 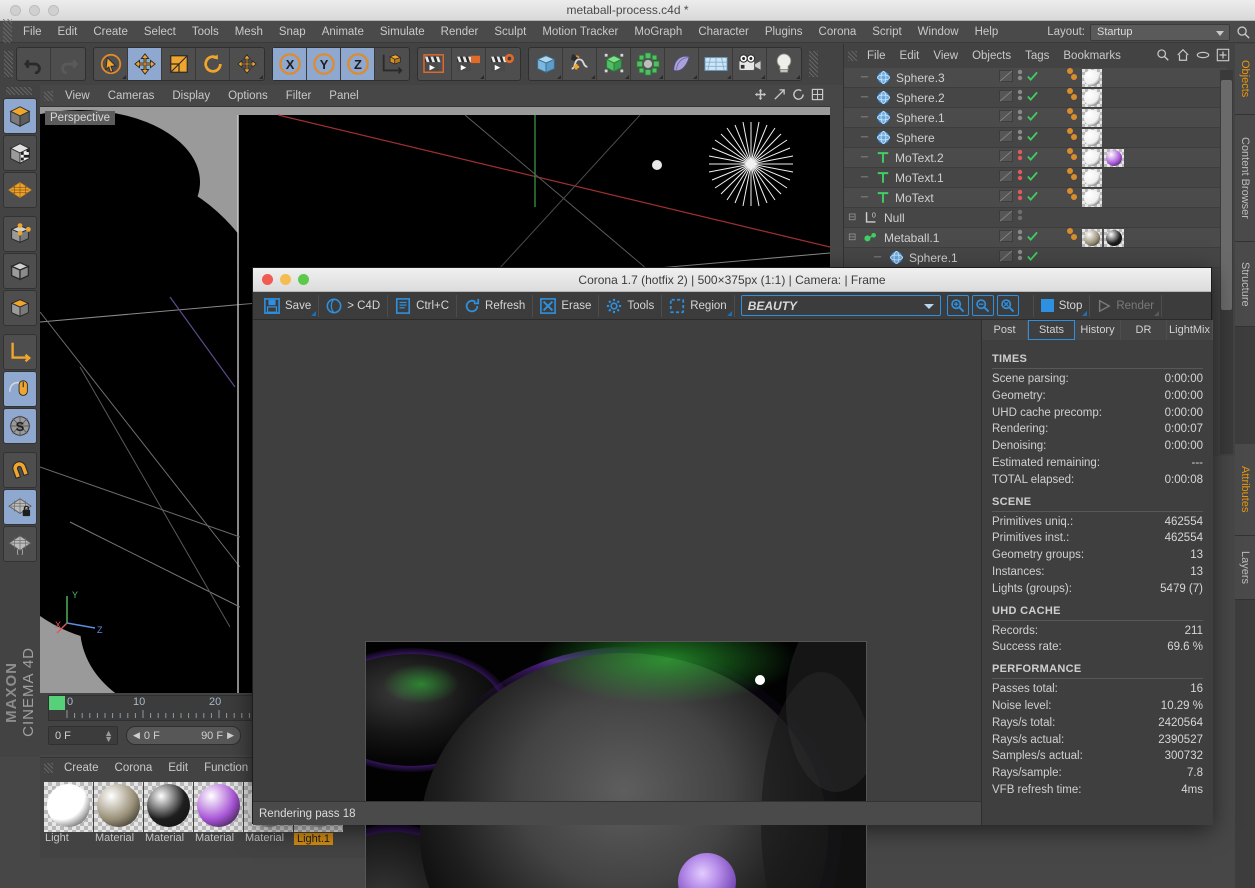 What do you see at coordinates (750, 64) in the screenshot?
I see `camera-button` at bounding box center [750, 64].